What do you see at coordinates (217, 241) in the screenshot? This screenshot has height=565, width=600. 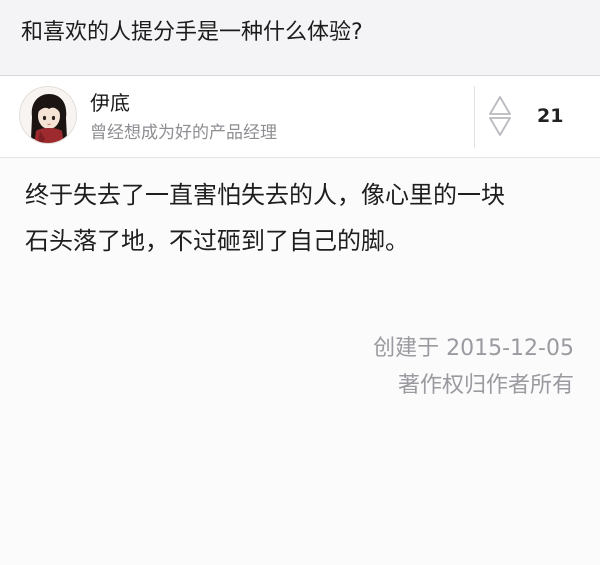 I see `answer-line: 石头落了地，不过砸到了自己的脚。` at bounding box center [217, 241].